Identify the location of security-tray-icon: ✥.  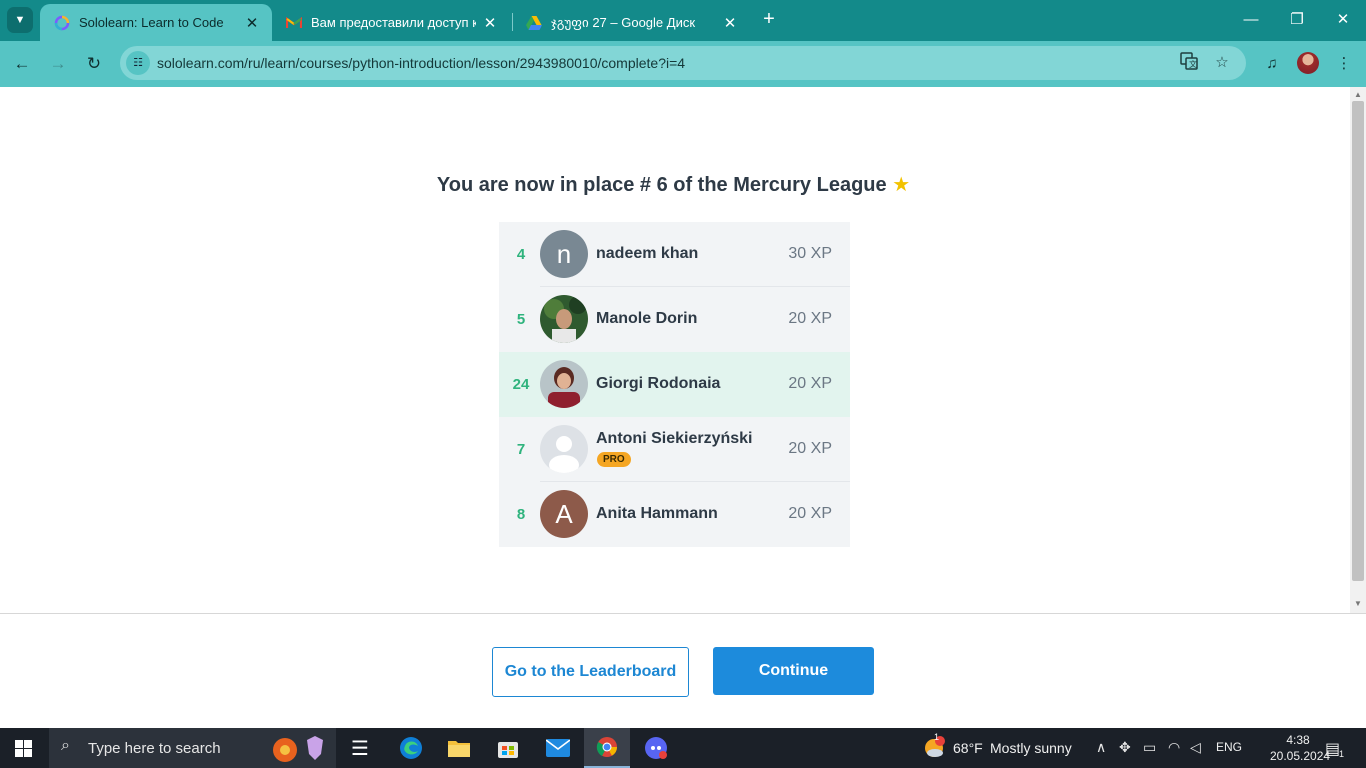
(1125, 747).